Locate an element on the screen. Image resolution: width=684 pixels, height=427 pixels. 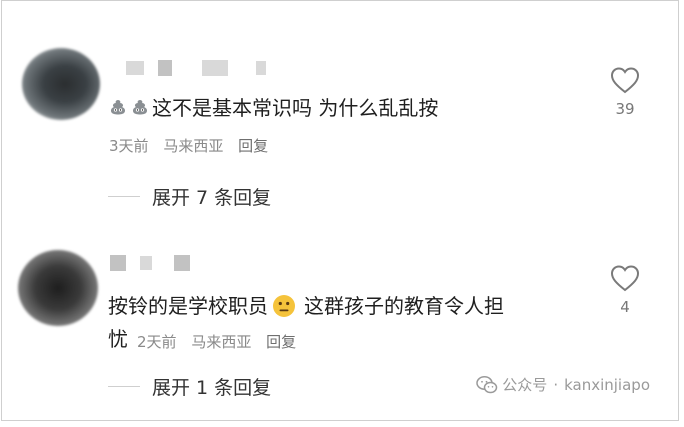
neutral-face-emoji is located at coordinates (284, 306).